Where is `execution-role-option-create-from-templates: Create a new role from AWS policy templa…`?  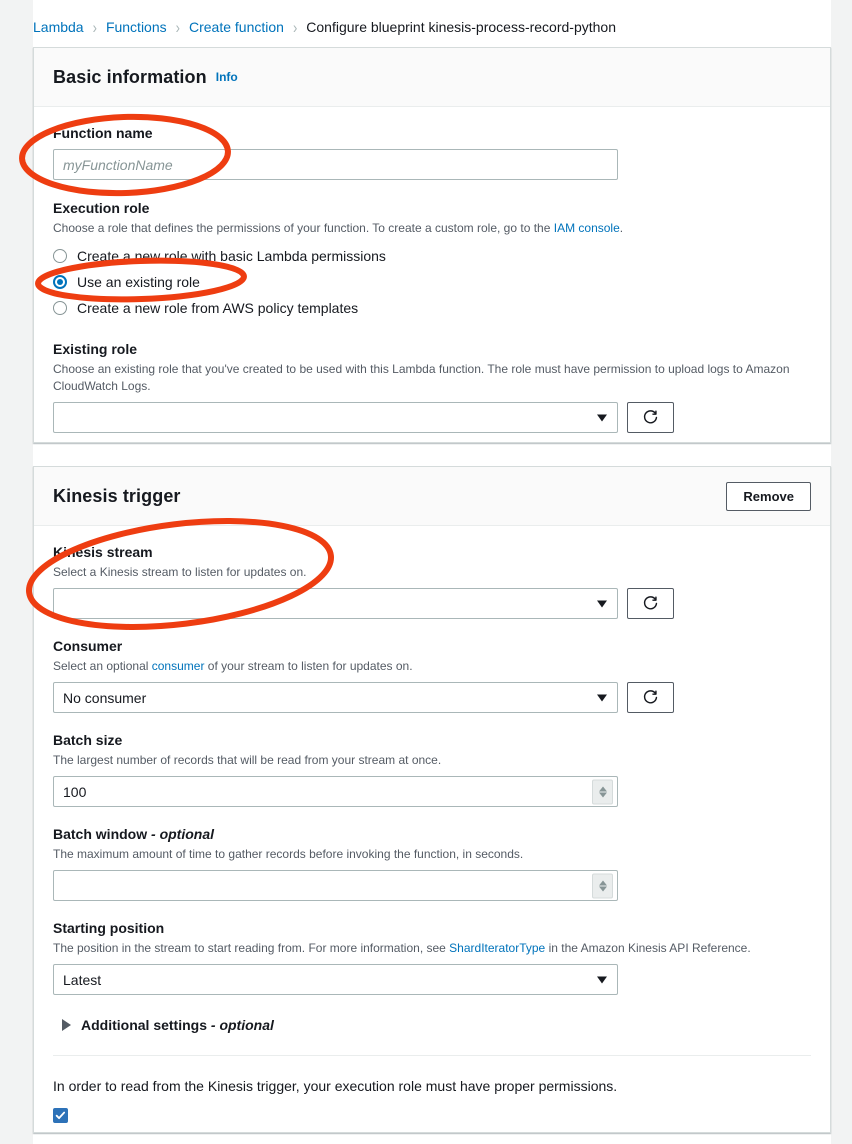
execution-role-option-create-from-templates: Create a new role from AWS policy templa… is located at coordinates (432, 308).